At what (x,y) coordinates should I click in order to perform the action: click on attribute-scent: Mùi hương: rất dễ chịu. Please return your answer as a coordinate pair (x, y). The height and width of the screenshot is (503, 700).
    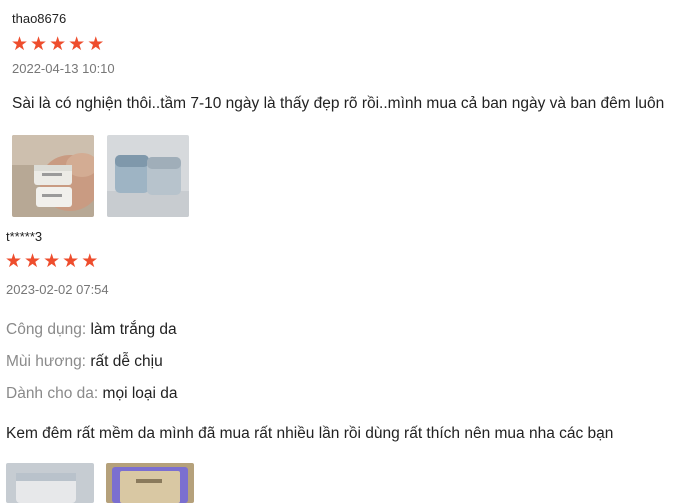
    Looking at the image, I should click on (84, 362).